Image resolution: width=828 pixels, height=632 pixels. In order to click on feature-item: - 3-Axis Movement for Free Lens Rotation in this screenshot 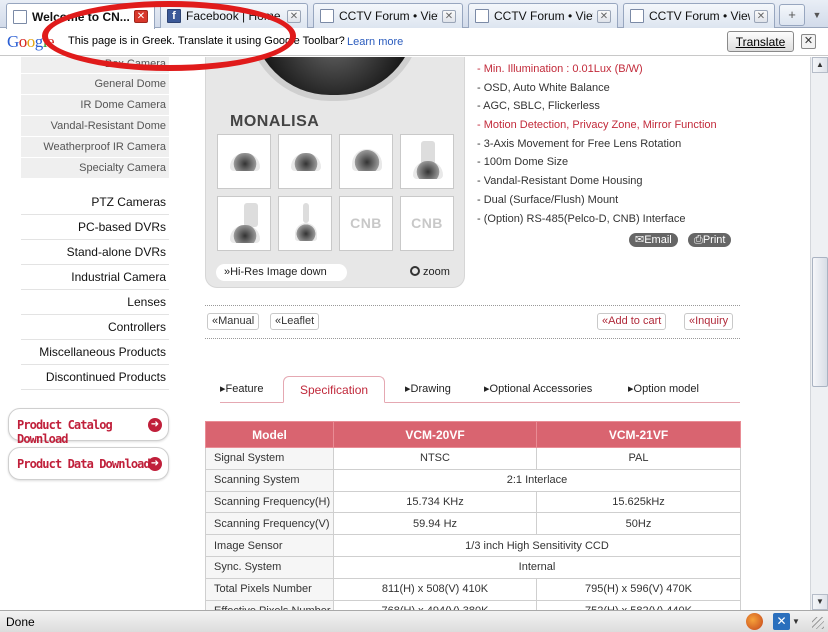, I will do `click(579, 143)`.